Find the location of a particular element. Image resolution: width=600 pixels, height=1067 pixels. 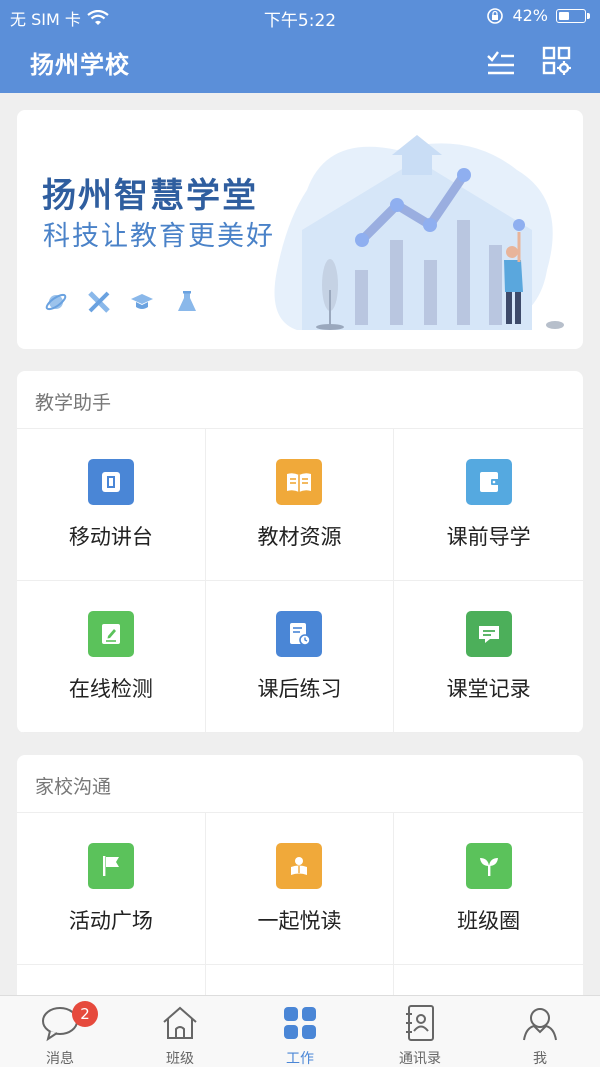

item-label: 课前导学 is located at coordinates (488, 537).